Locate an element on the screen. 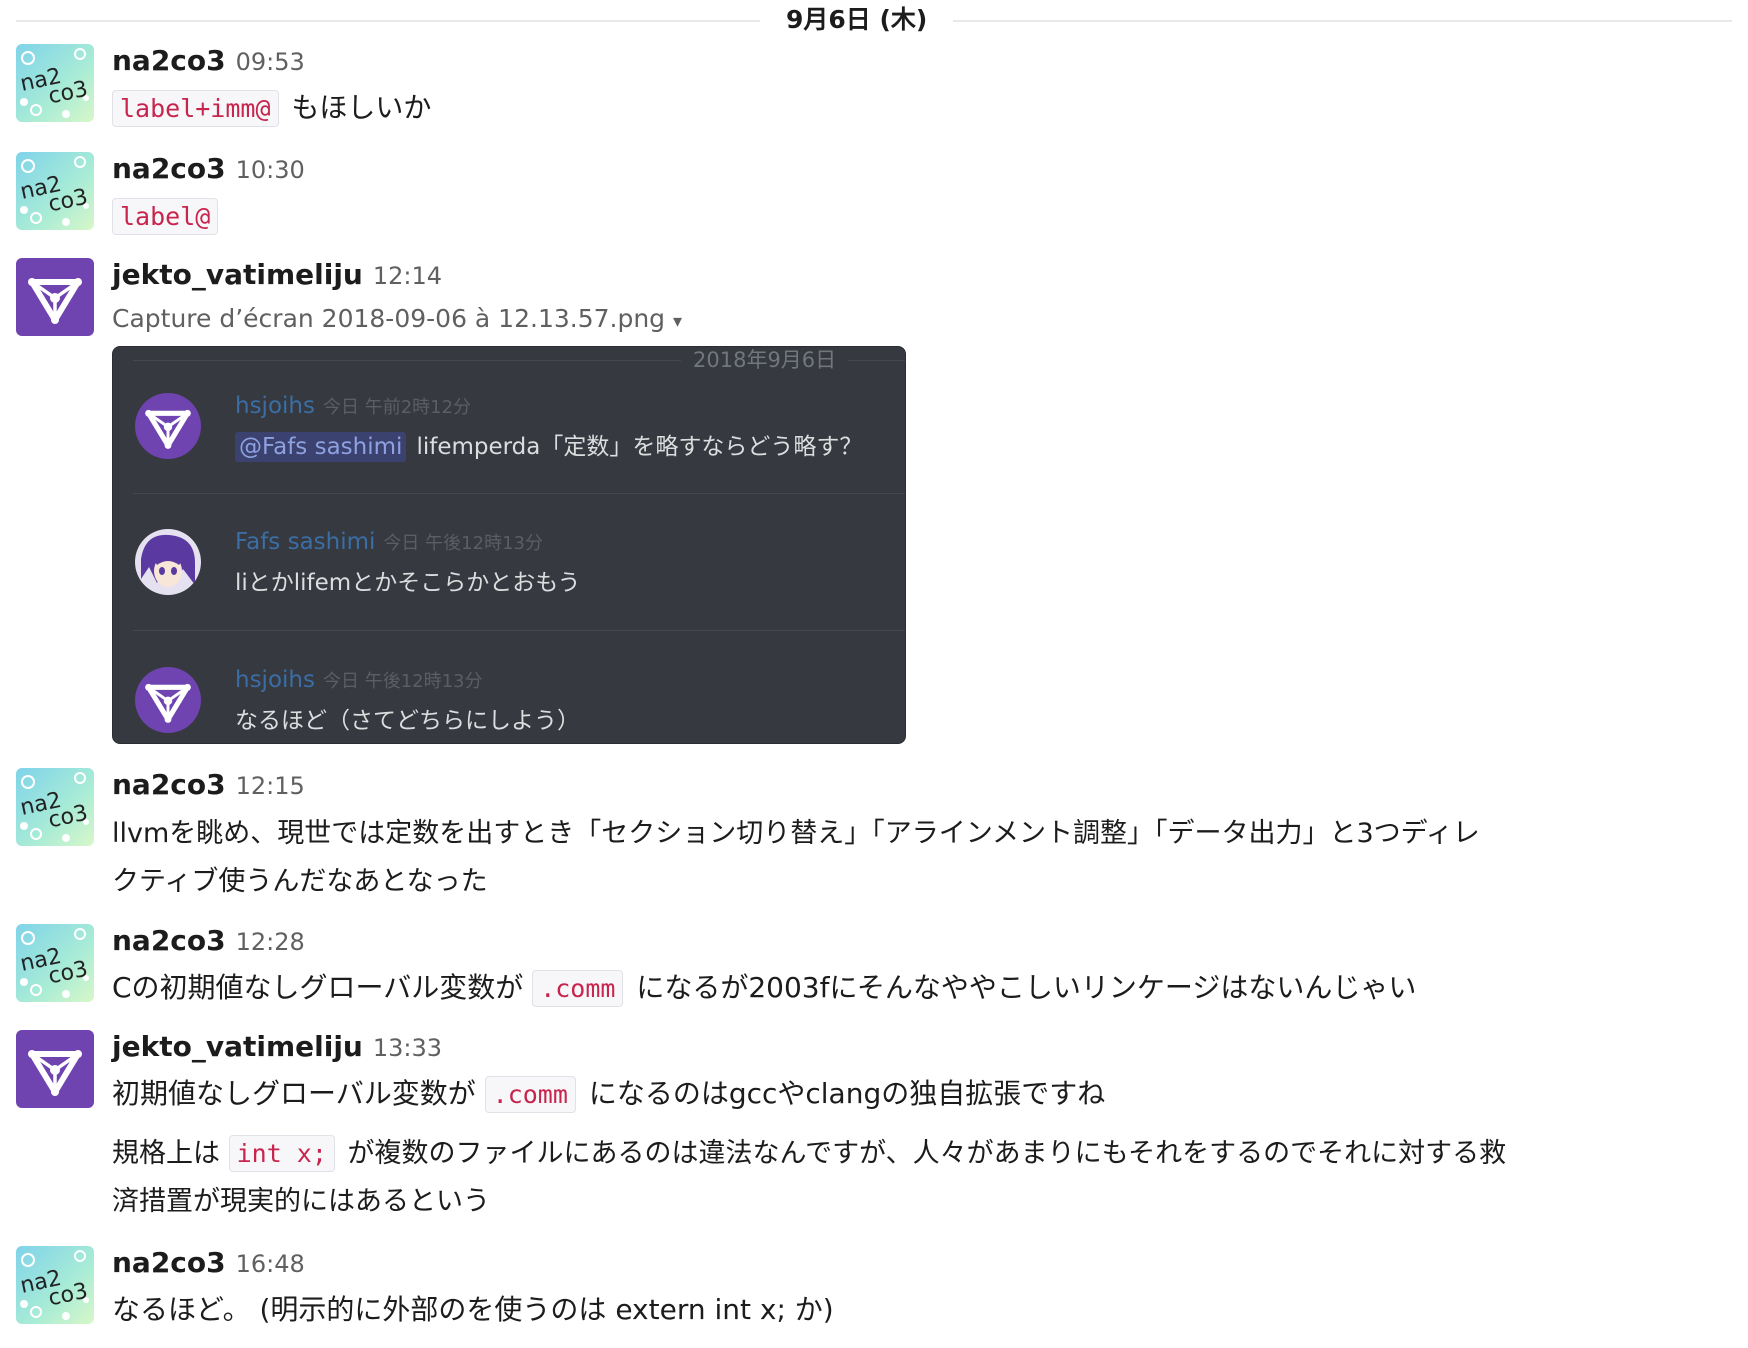  timestamp: 12:15 is located at coordinates (270, 786).